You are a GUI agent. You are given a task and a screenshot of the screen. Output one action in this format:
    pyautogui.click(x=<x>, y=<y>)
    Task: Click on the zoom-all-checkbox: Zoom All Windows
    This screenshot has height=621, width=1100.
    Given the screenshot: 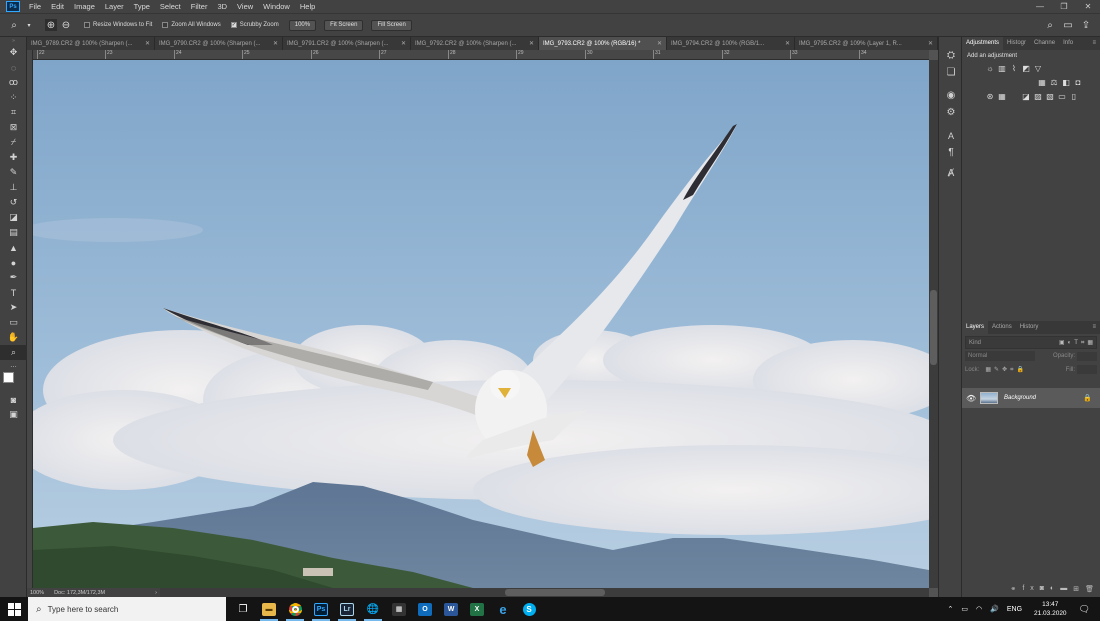 What is the action you would take?
    pyautogui.click(x=191, y=25)
    